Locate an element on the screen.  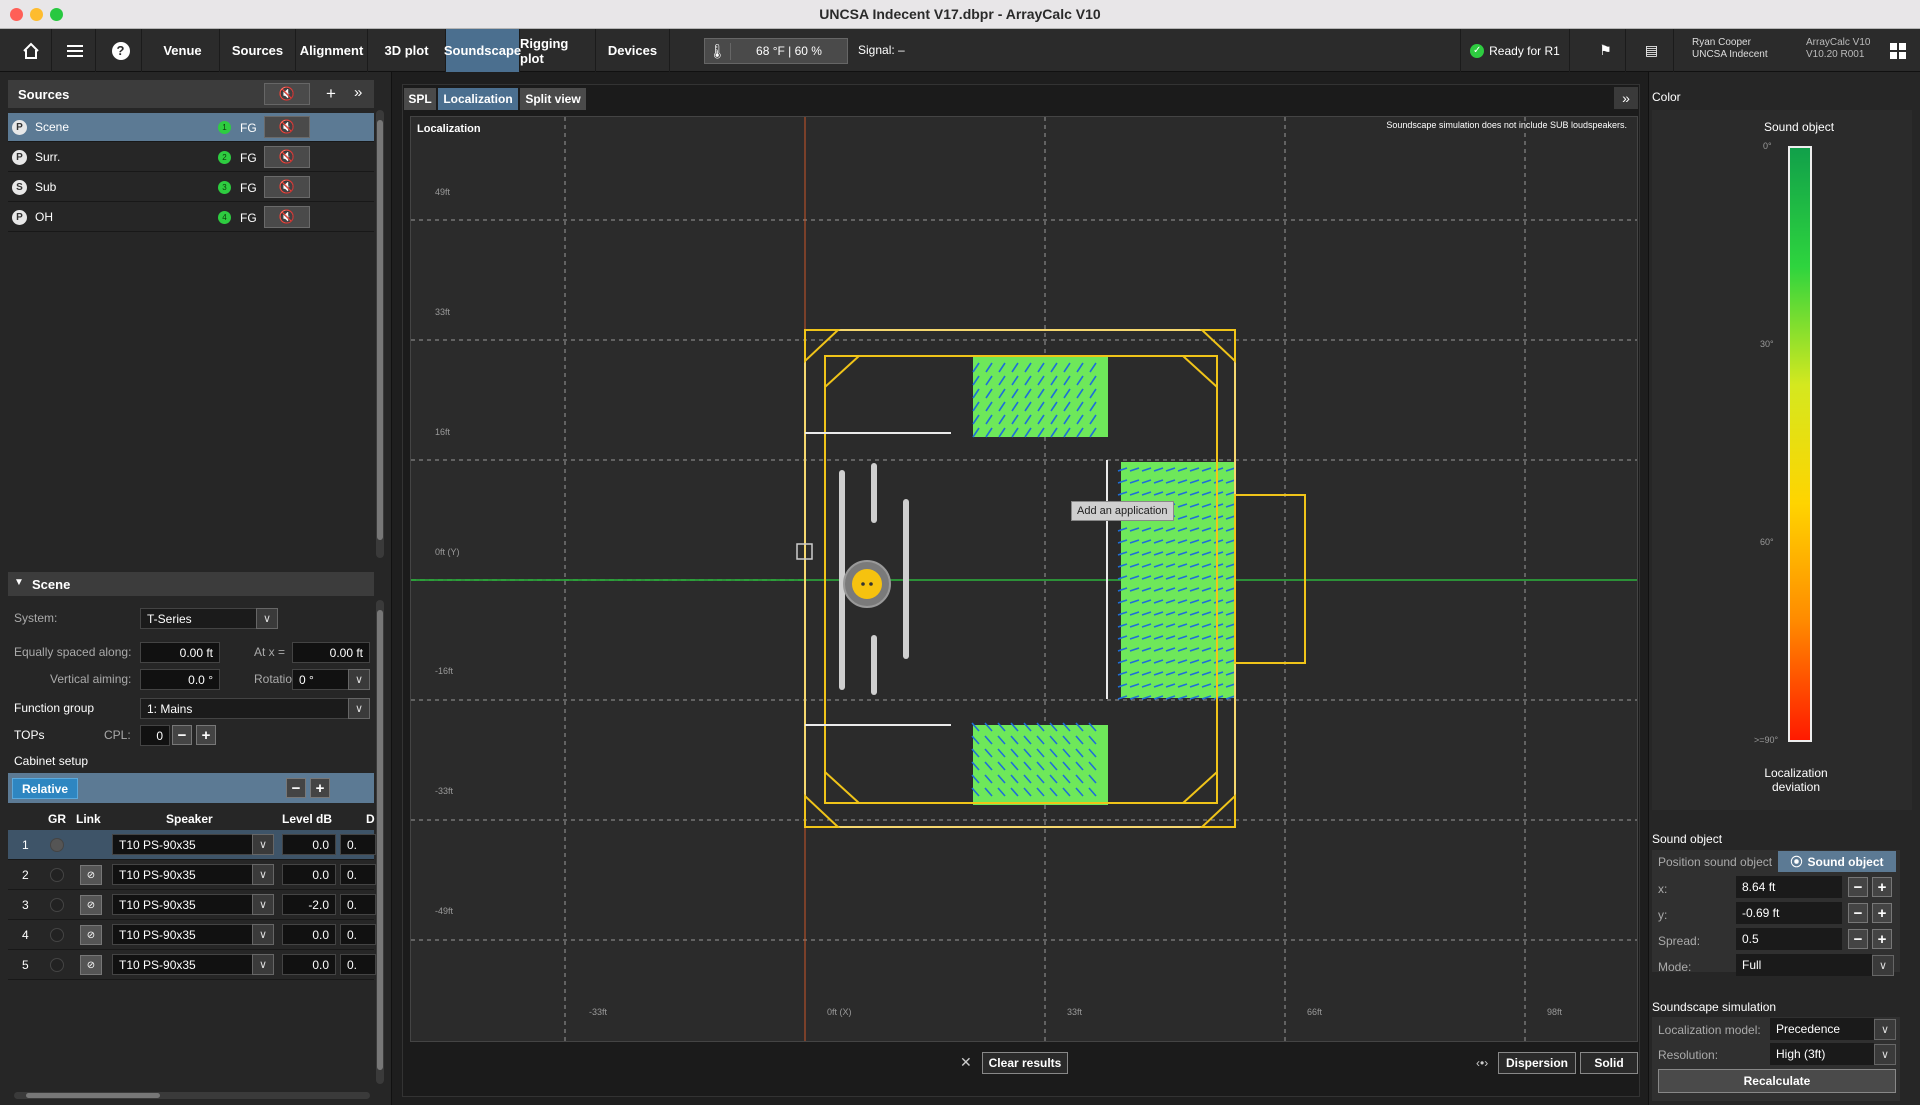
tab-sources: Sources is located at coordinates (258, 50).